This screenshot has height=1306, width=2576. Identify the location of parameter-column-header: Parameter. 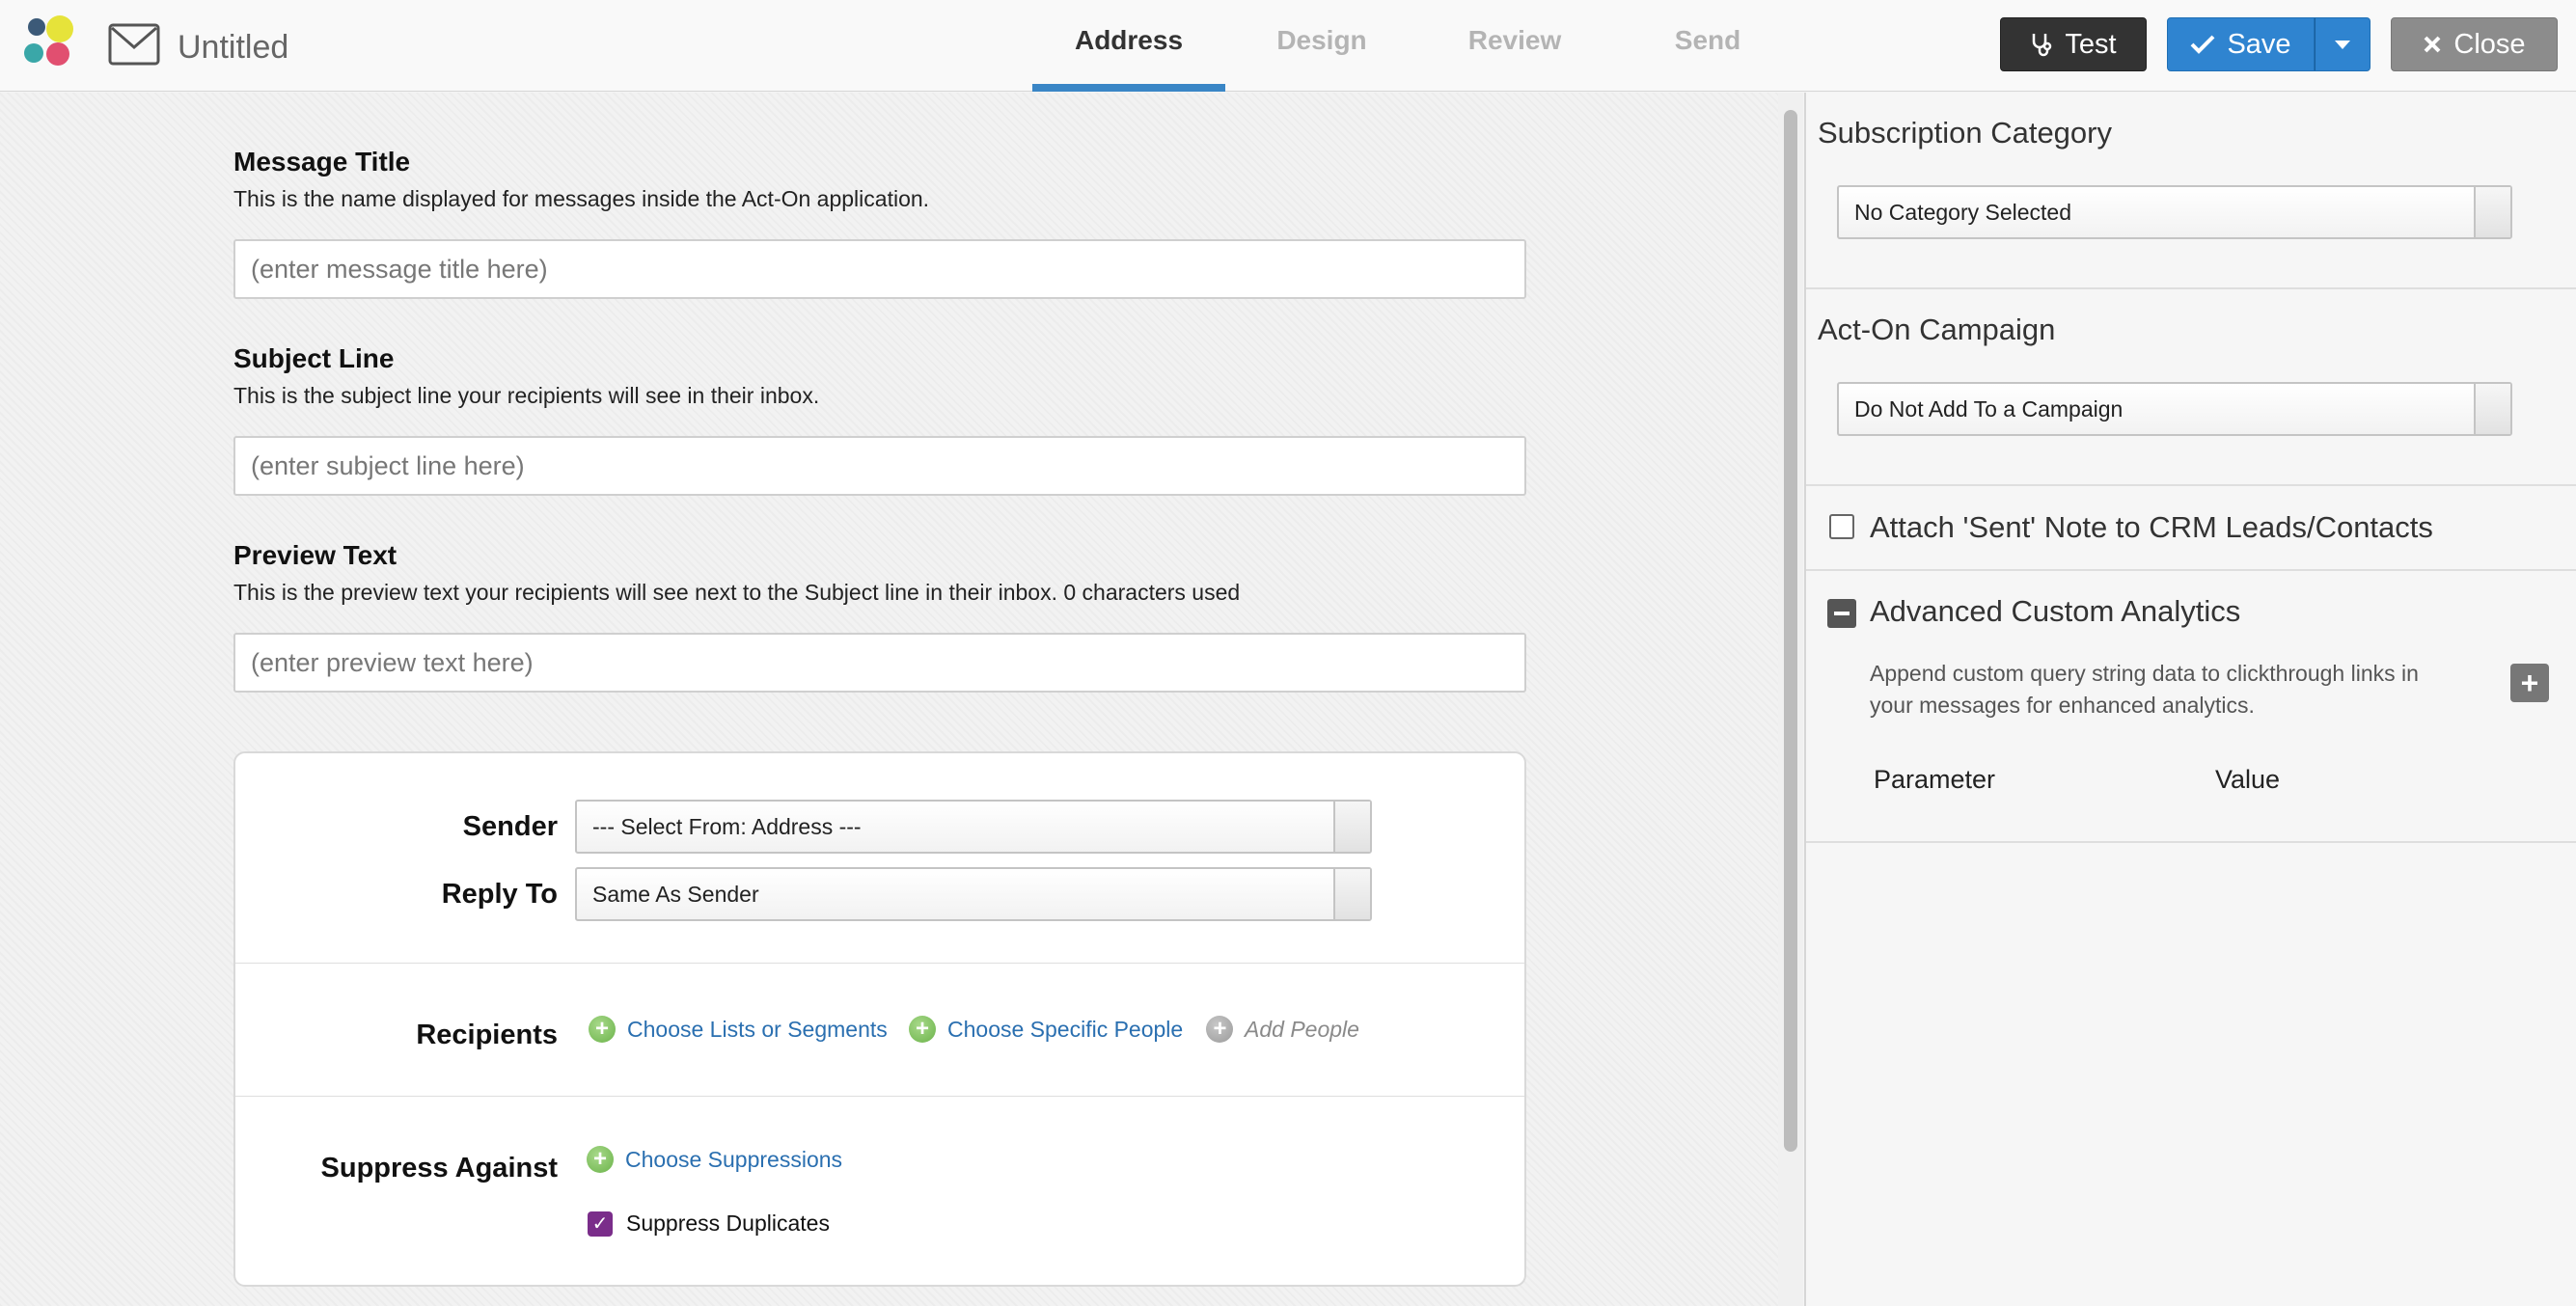
(1935, 779).